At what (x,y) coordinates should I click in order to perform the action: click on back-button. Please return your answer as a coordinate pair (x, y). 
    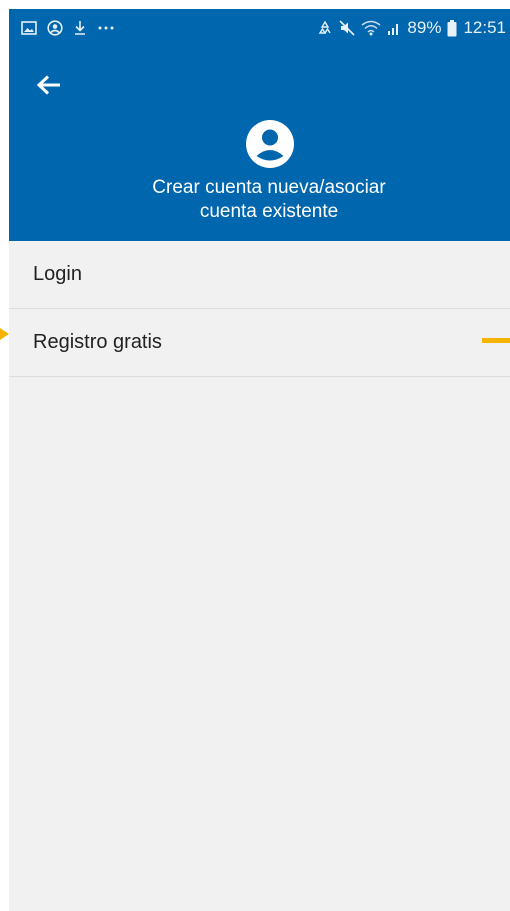
    Looking at the image, I should click on (49, 85).